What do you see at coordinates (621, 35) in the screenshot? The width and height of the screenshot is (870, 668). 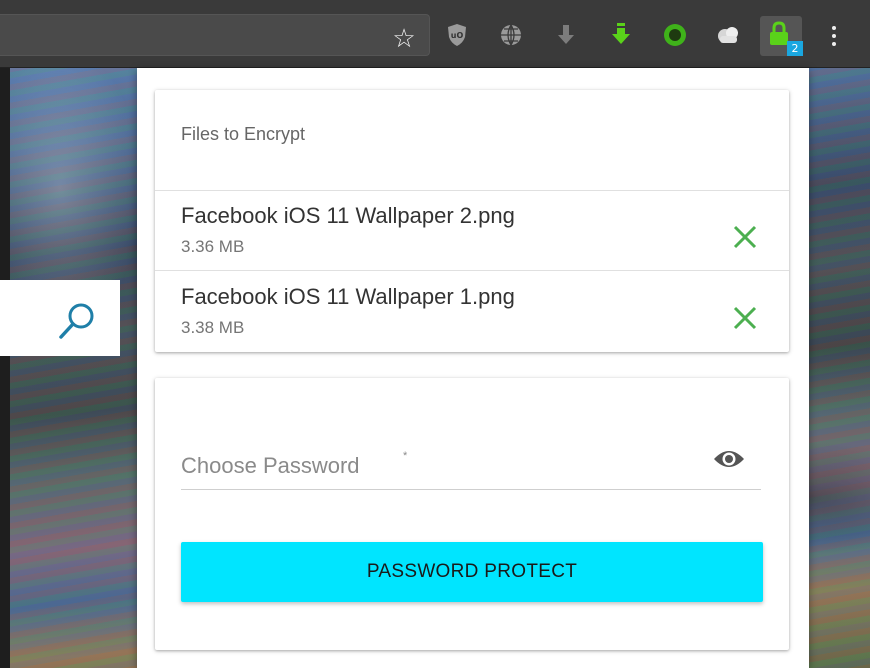 I see `download-green-icon` at bounding box center [621, 35].